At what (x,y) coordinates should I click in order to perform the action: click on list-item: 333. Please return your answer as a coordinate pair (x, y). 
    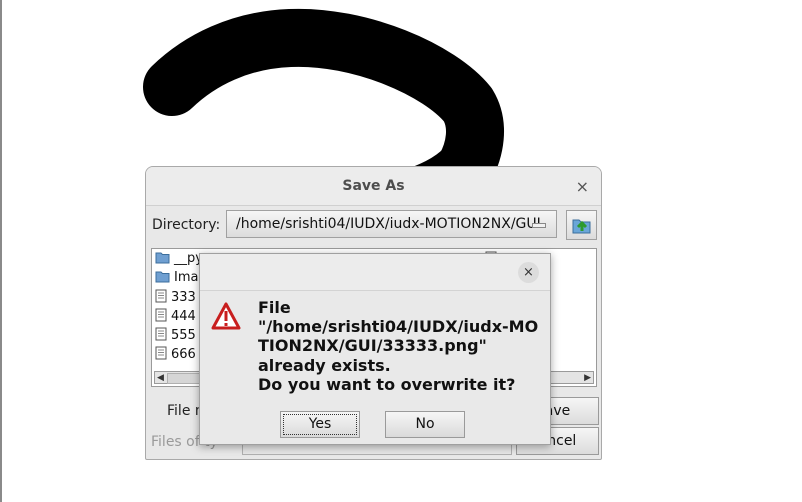
    Looking at the image, I should click on (175, 297).